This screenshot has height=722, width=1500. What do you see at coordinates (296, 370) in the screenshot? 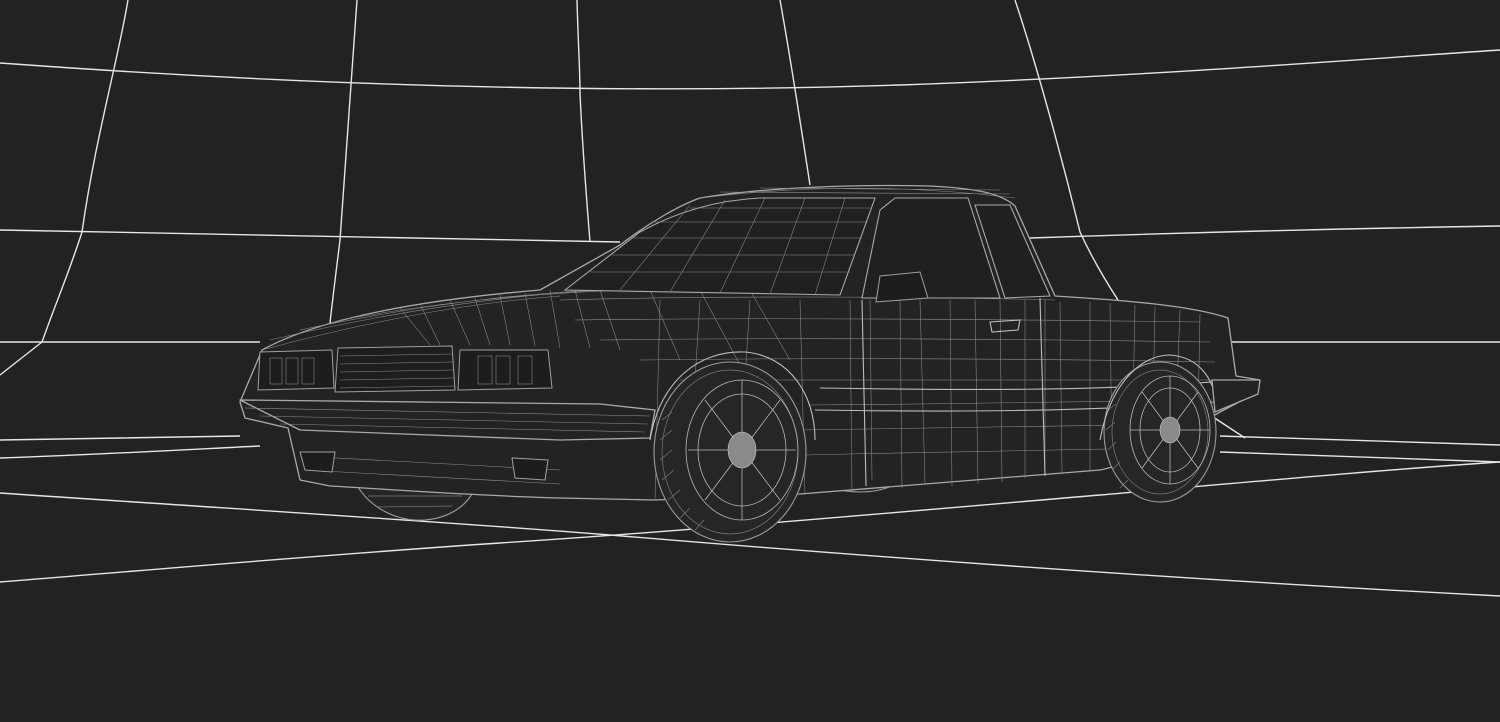
I see `left-headlight` at bounding box center [296, 370].